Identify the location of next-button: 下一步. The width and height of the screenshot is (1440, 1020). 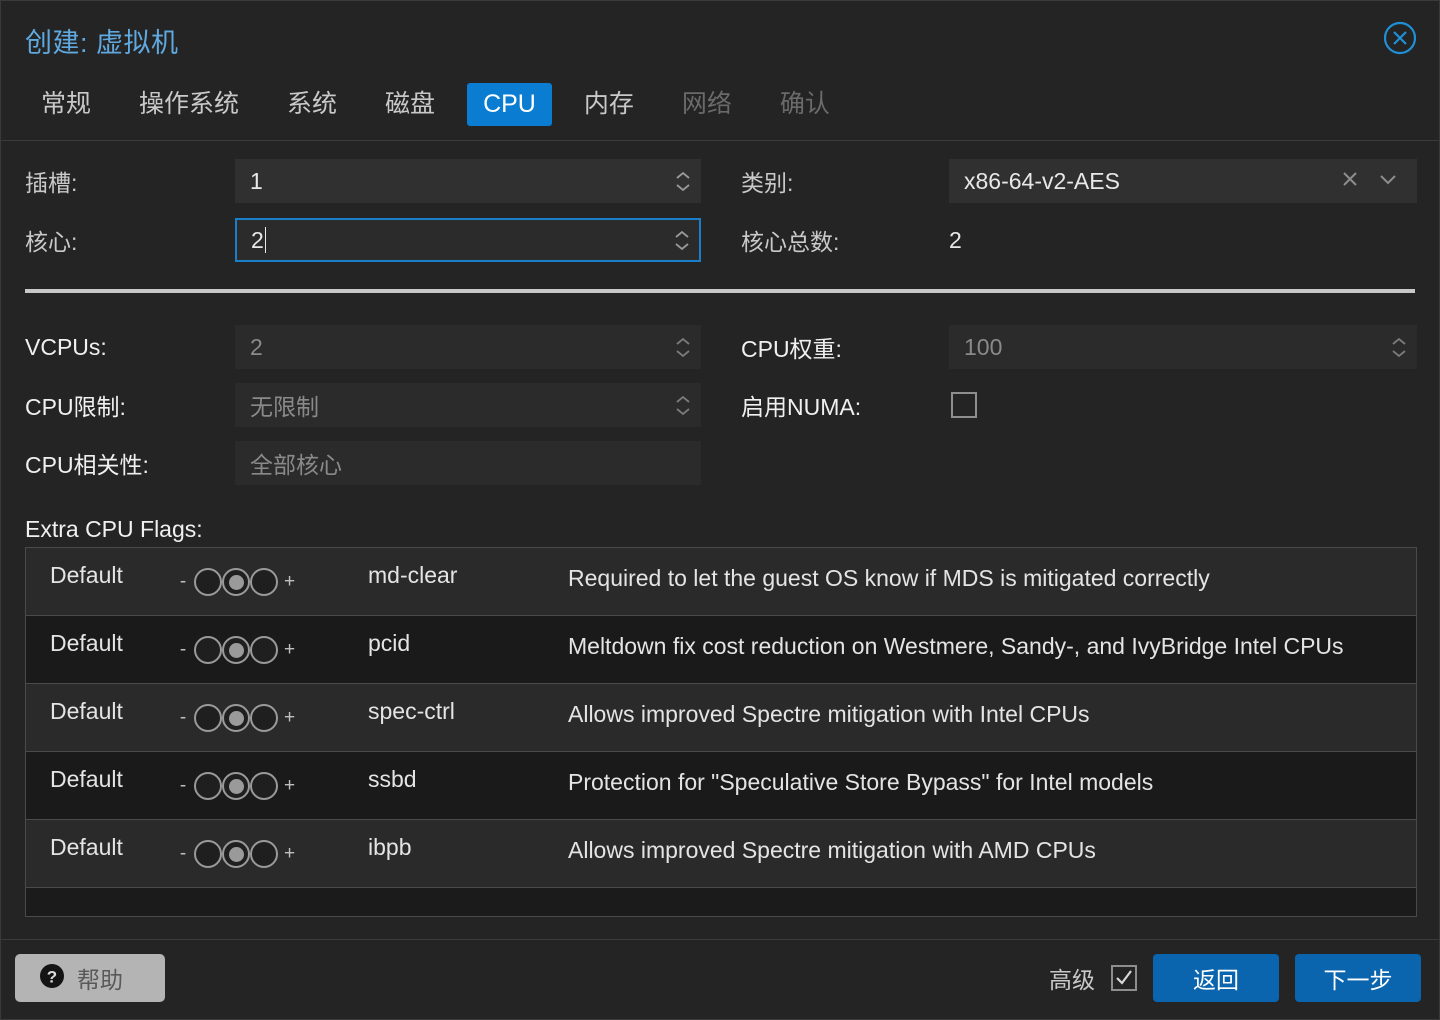
(1358, 978).